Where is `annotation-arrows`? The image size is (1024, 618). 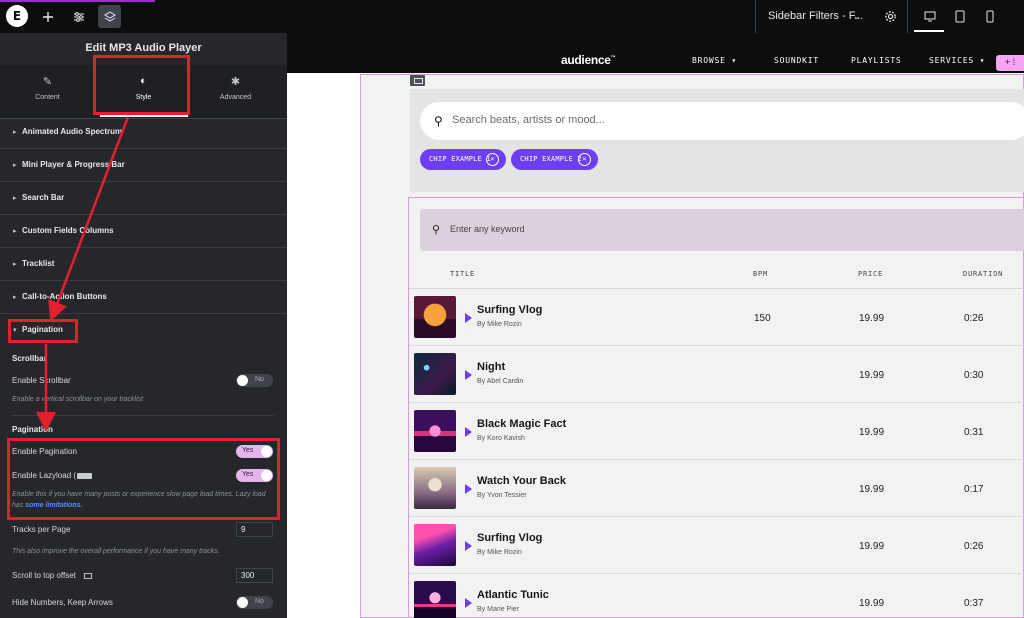
annotation-arrows is located at coordinates (83, 274).